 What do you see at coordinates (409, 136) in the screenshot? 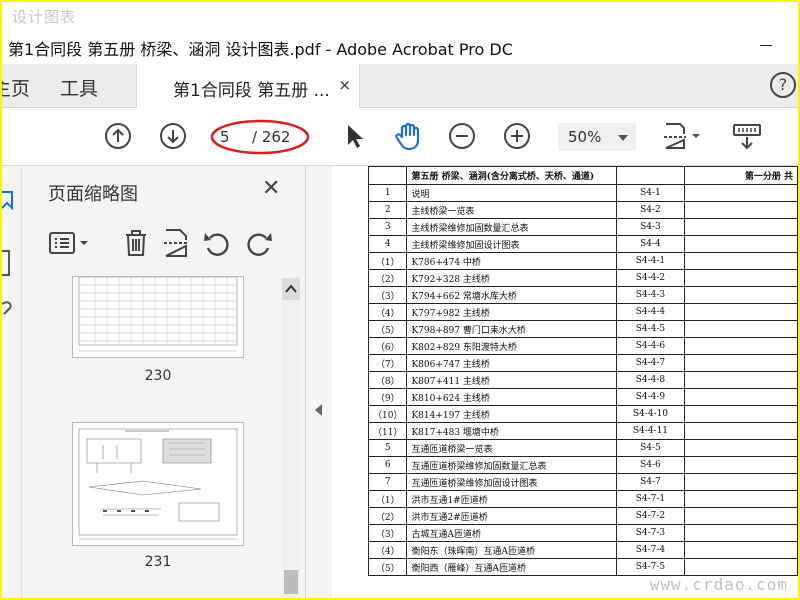
I see `hand-tool-icon` at bounding box center [409, 136].